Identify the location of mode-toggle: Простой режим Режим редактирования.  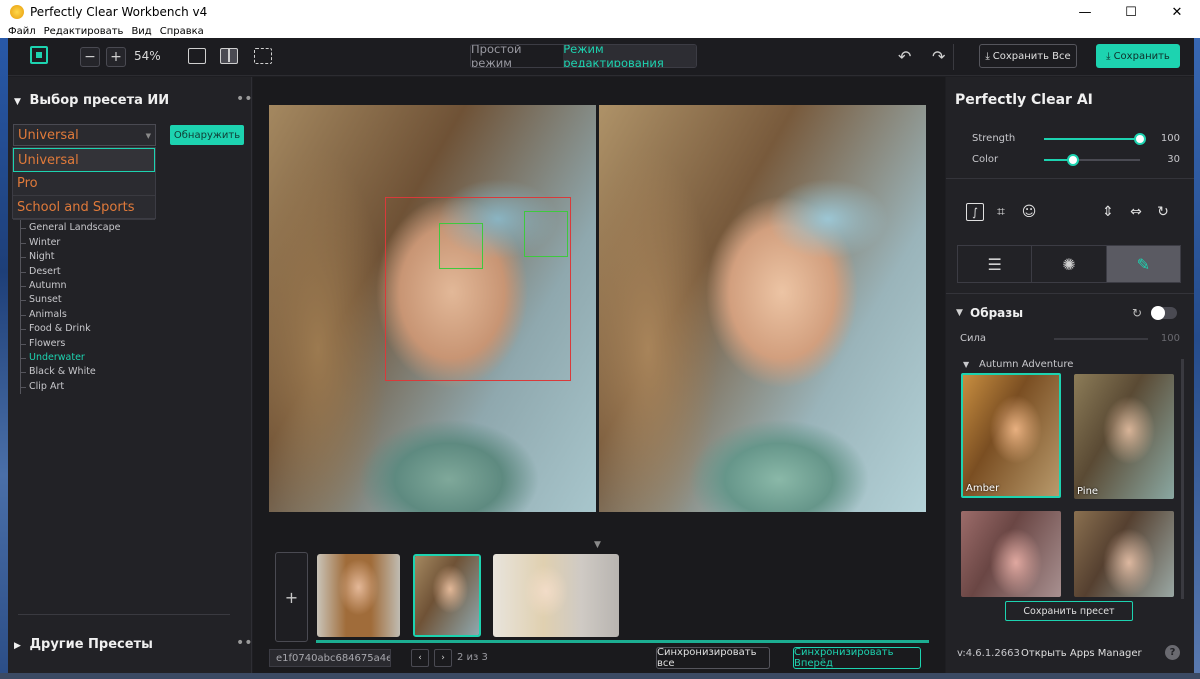
(583, 56).